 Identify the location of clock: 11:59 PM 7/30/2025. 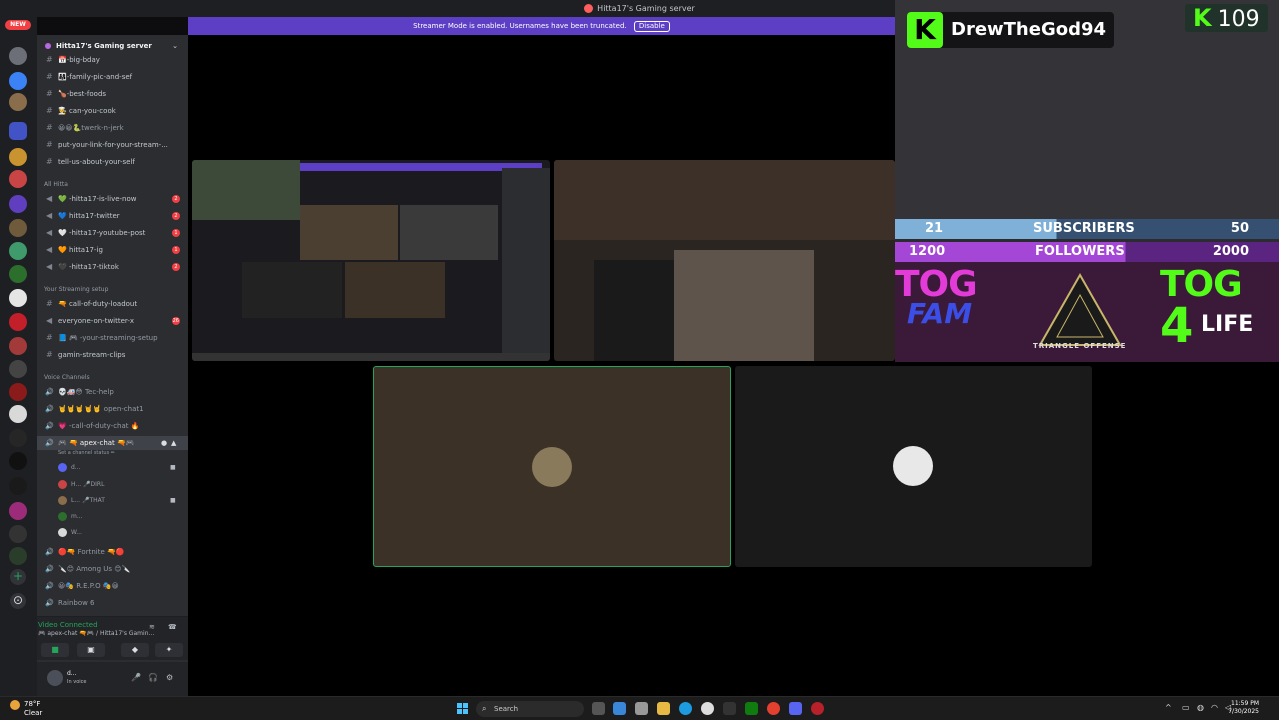
(1243, 708).